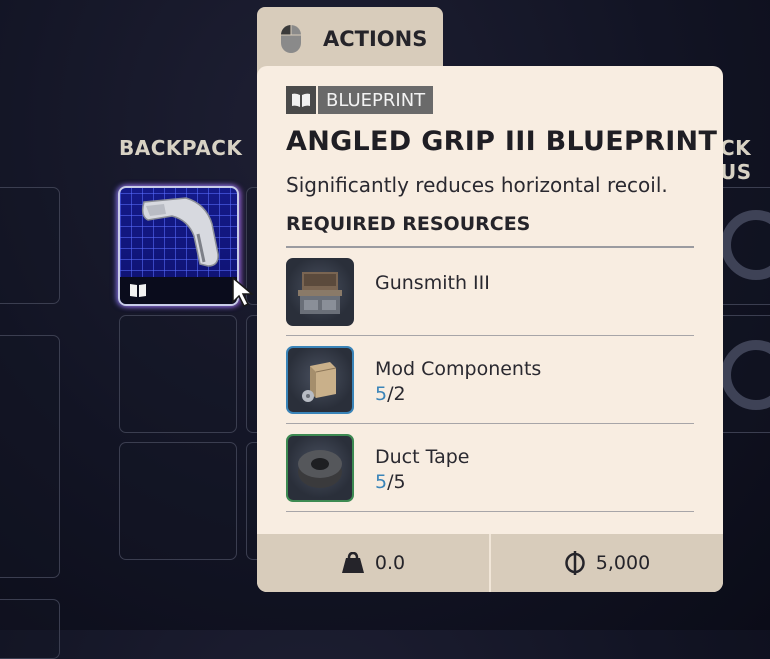 The image size is (770, 659). What do you see at coordinates (575, 563) in the screenshot?
I see `currency-icon` at bounding box center [575, 563].